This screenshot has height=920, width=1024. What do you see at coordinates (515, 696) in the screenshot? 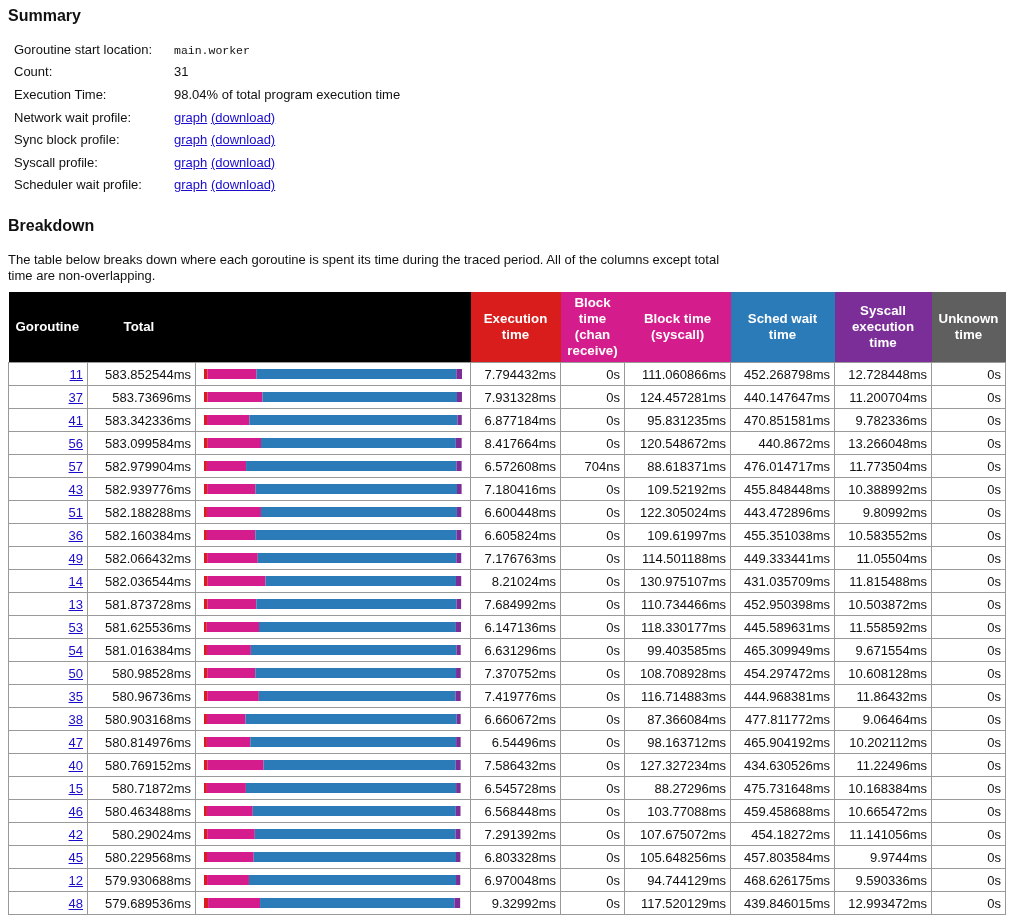
I see `table-cell: 7.419776ms` at bounding box center [515, 696].